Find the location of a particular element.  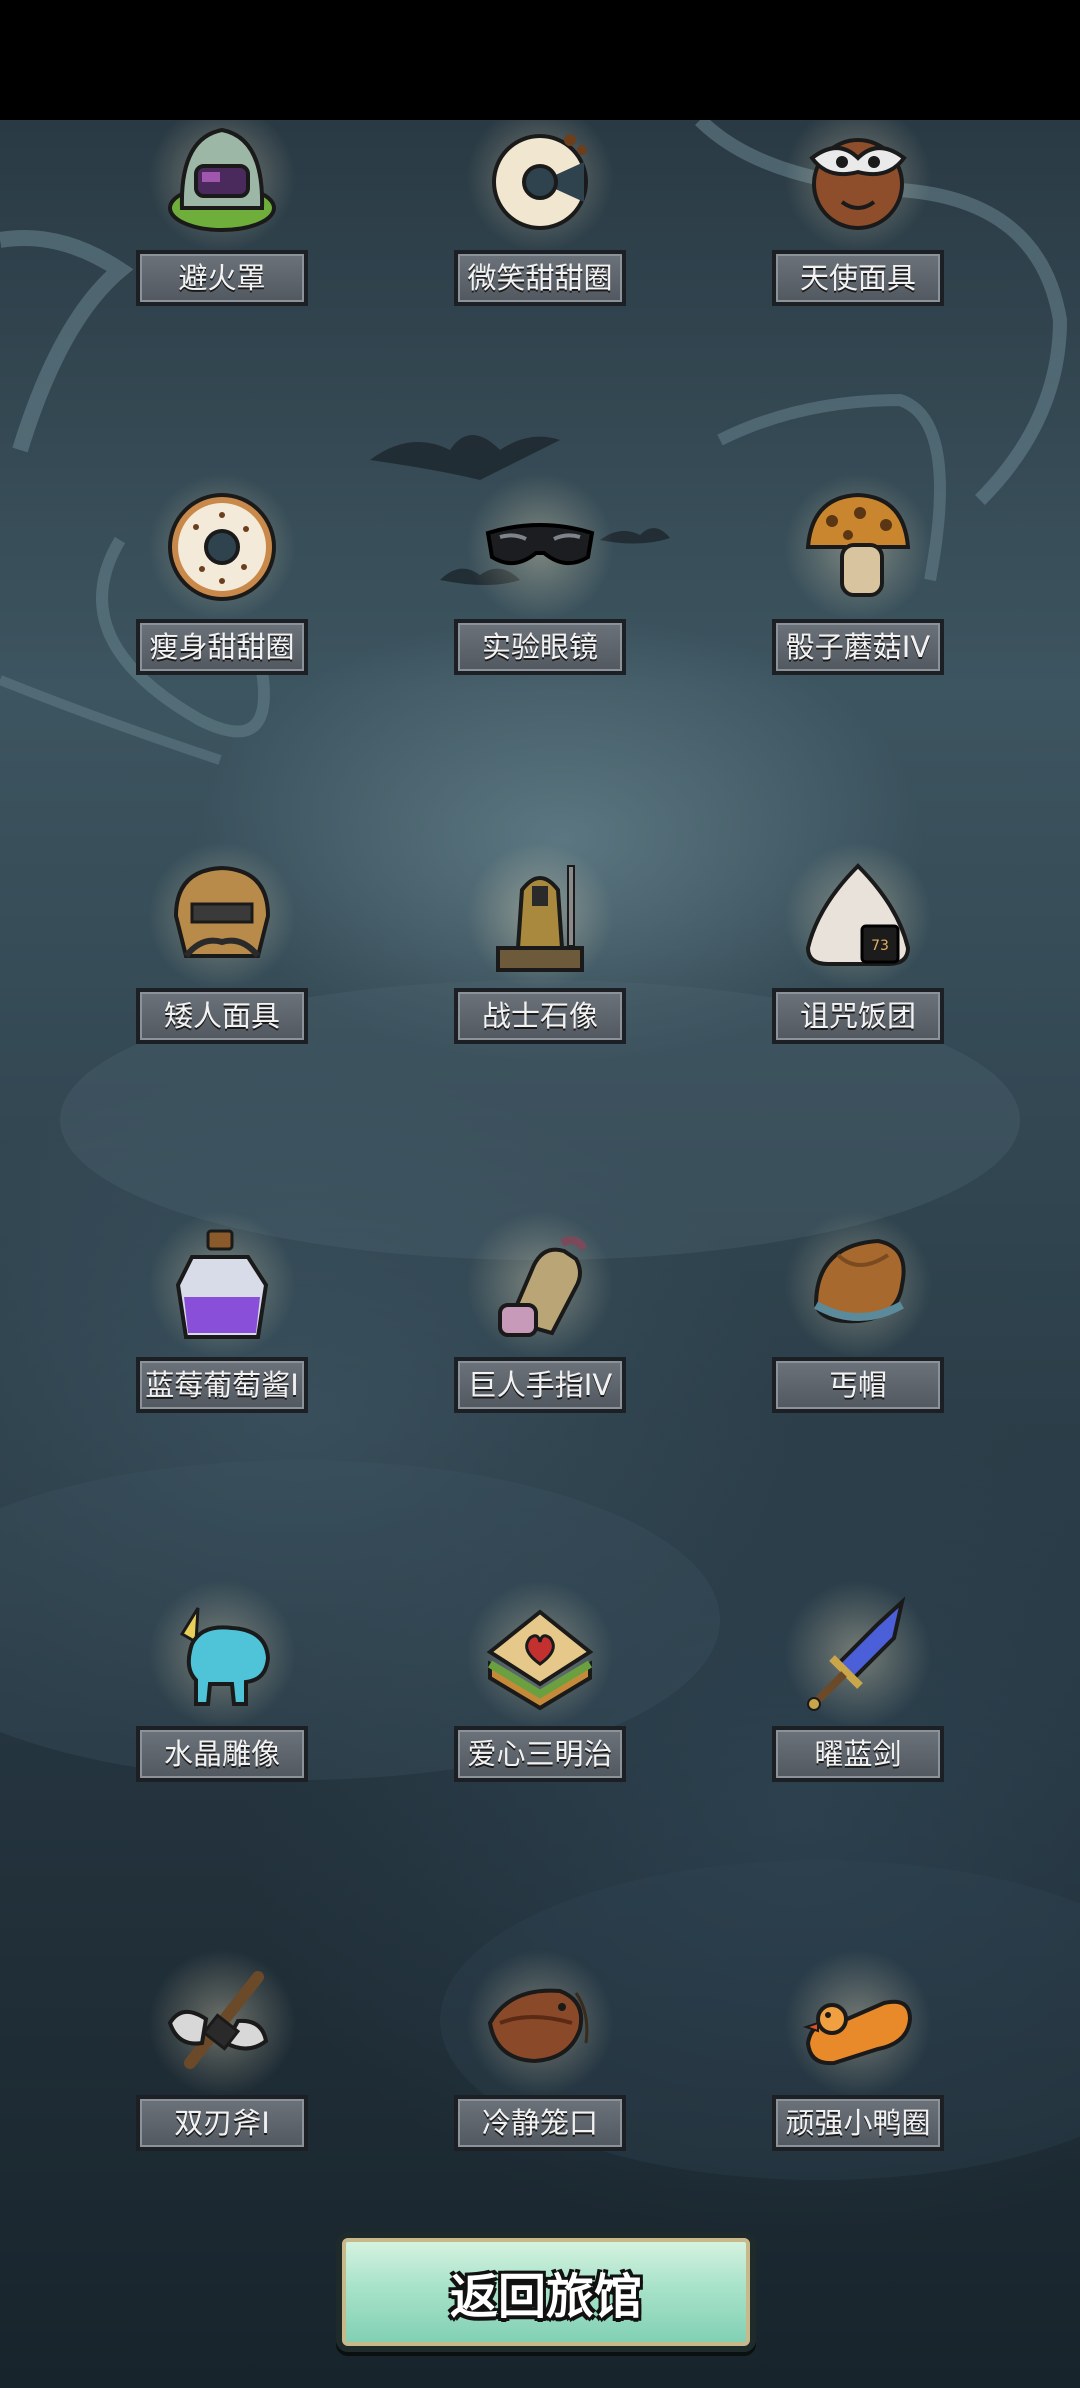

item-blue-sword: 曜蓝剑 is located at coordinates (858, 1684).